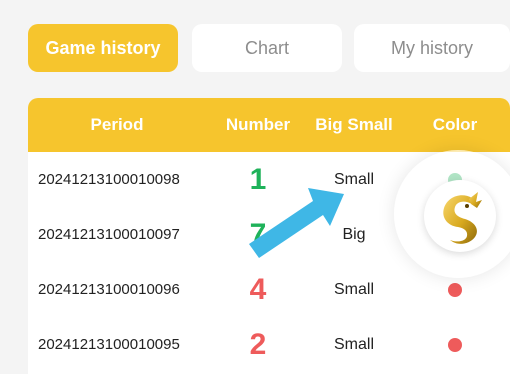 This screenshot has width=510, height=374. Describe the element at coordinates (109, 289) in the screenshot. I see `period-value: 20241213100010096` at that location.